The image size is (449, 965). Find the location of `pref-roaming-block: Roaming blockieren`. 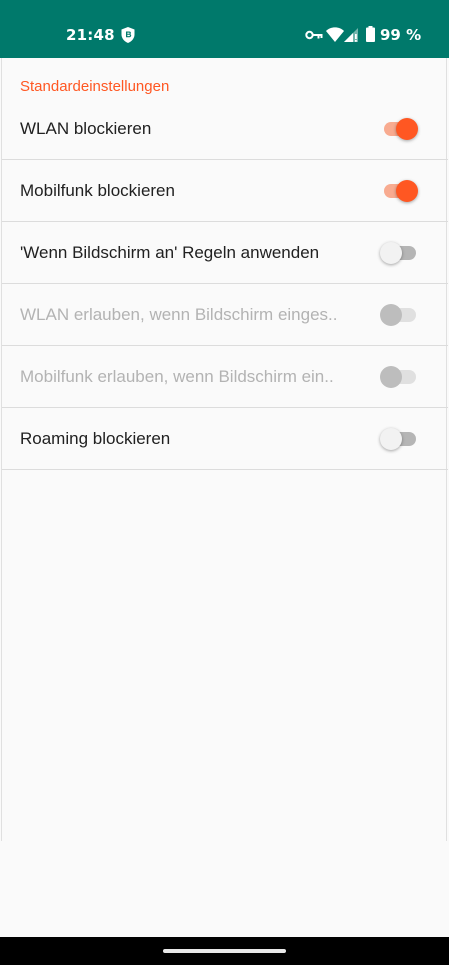

pref-roaming-block: Roaming blockieren is located at coordinates (225, 439).